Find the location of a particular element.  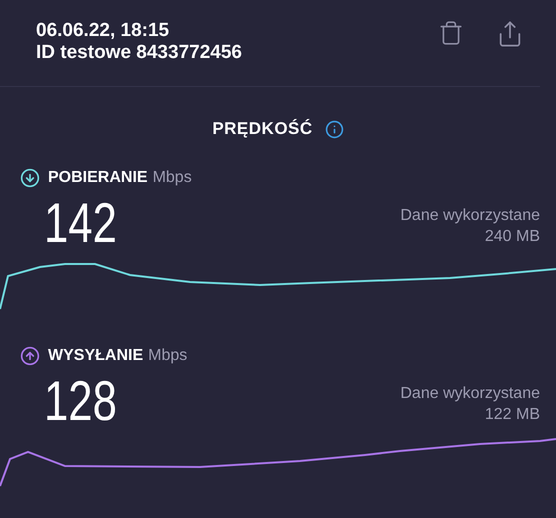

metric-label: WYSYŁANIE is located at coordinates (96, 356).